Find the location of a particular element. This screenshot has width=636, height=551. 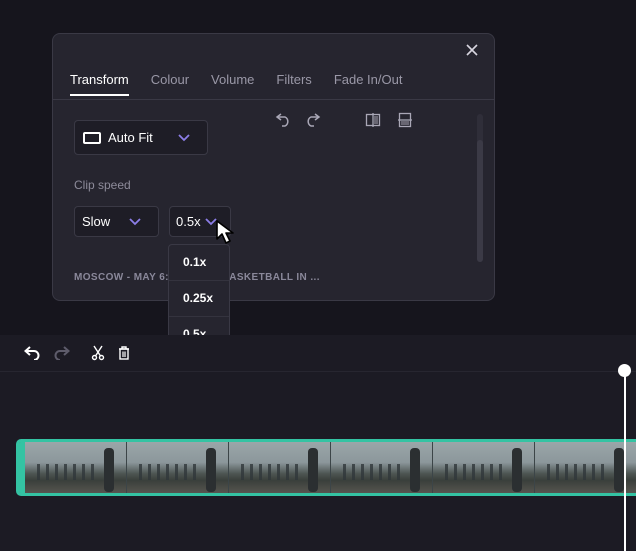

scissors-icon is located at coordinates (98, 353).